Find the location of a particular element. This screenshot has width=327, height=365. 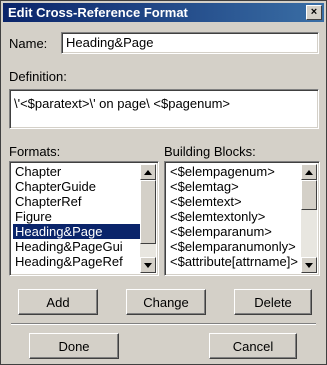

add-button-label: Add is located at coordinates (58, 302).